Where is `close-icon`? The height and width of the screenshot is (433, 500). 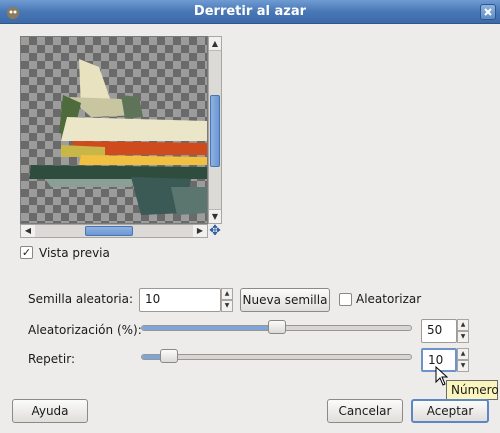
close-icon is located at coordinates (488, 12).